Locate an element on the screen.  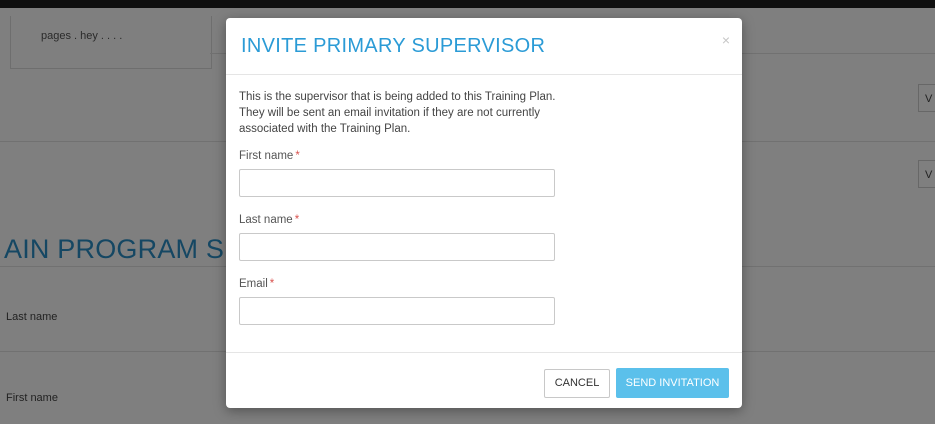
send-invitation-button: SEND INVITATION is located at coordinates (672, 383).